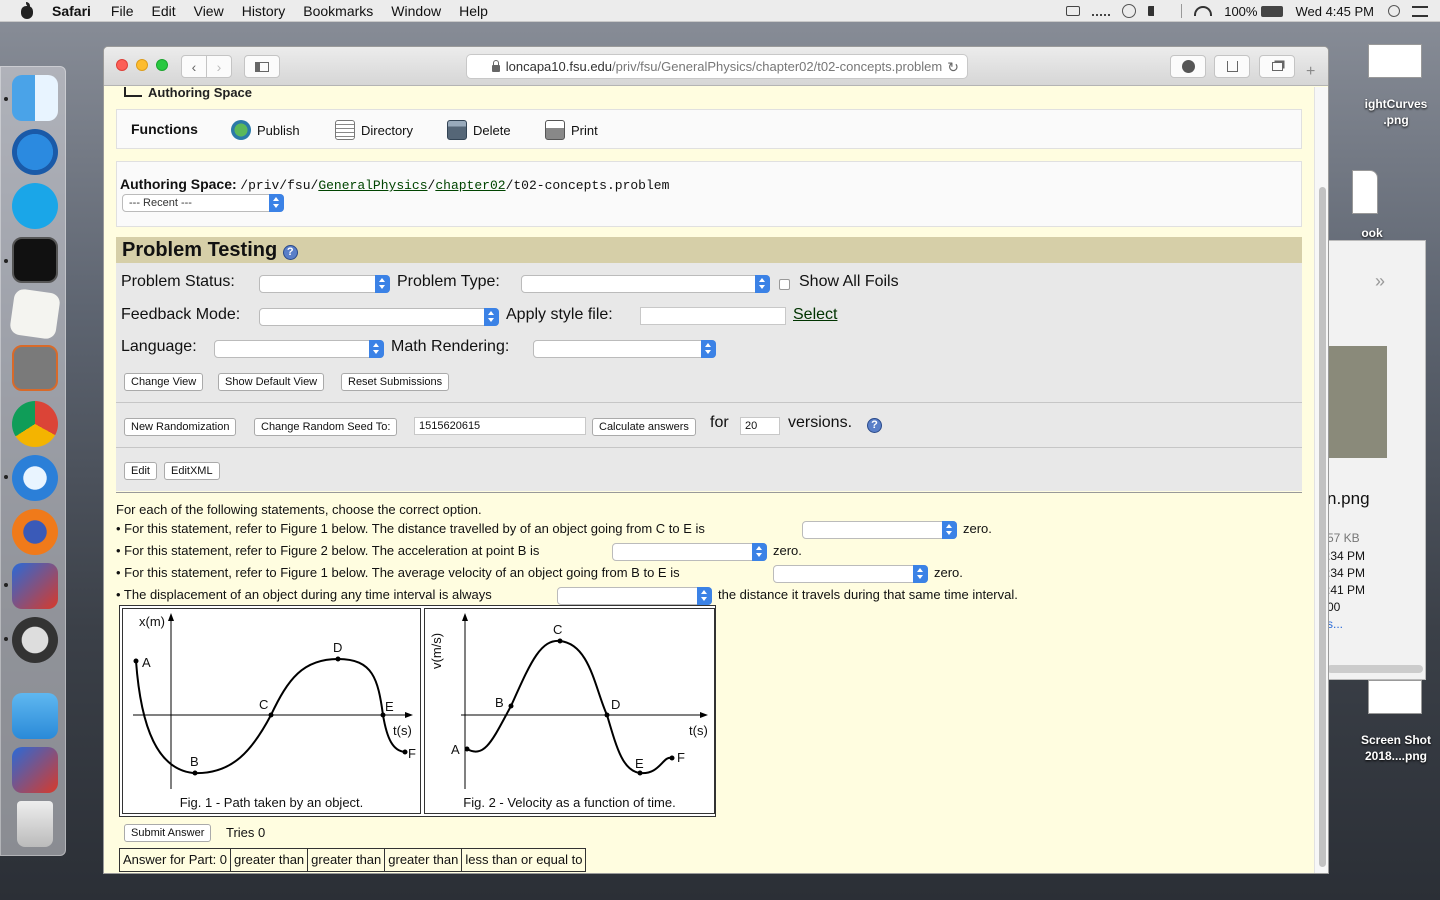 The width and height of the screenshot is (1440, 900). Describe the element at coordinates (35, 532) in the screenshot. I see `firefox-icon` at that location.